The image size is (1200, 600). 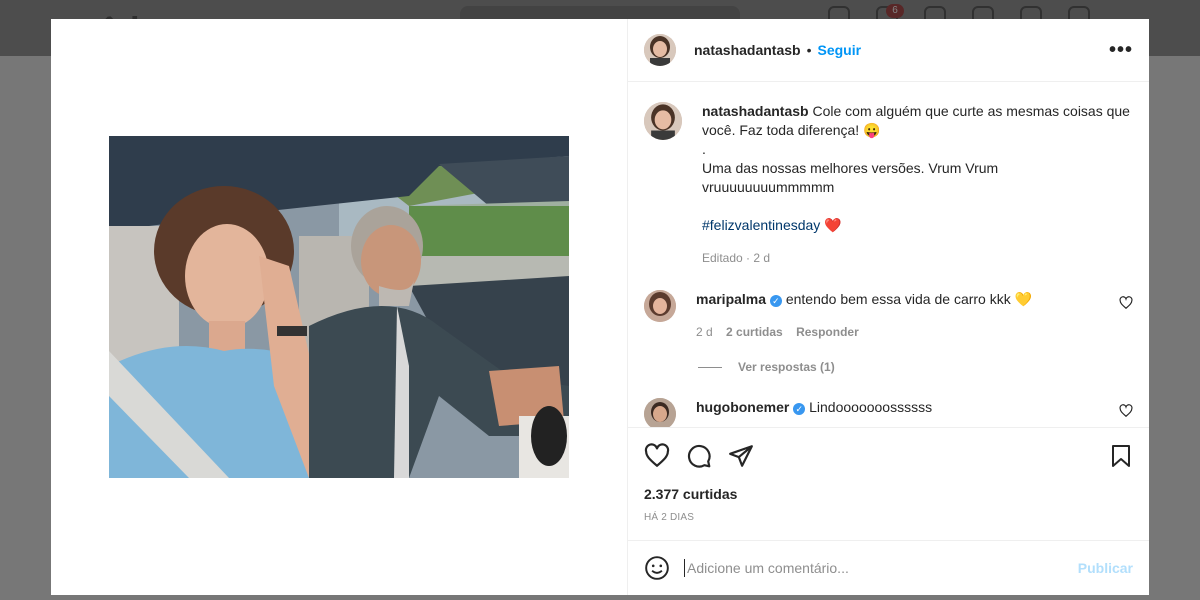 I want to click on heart-icon, so click(x=657, y=456).